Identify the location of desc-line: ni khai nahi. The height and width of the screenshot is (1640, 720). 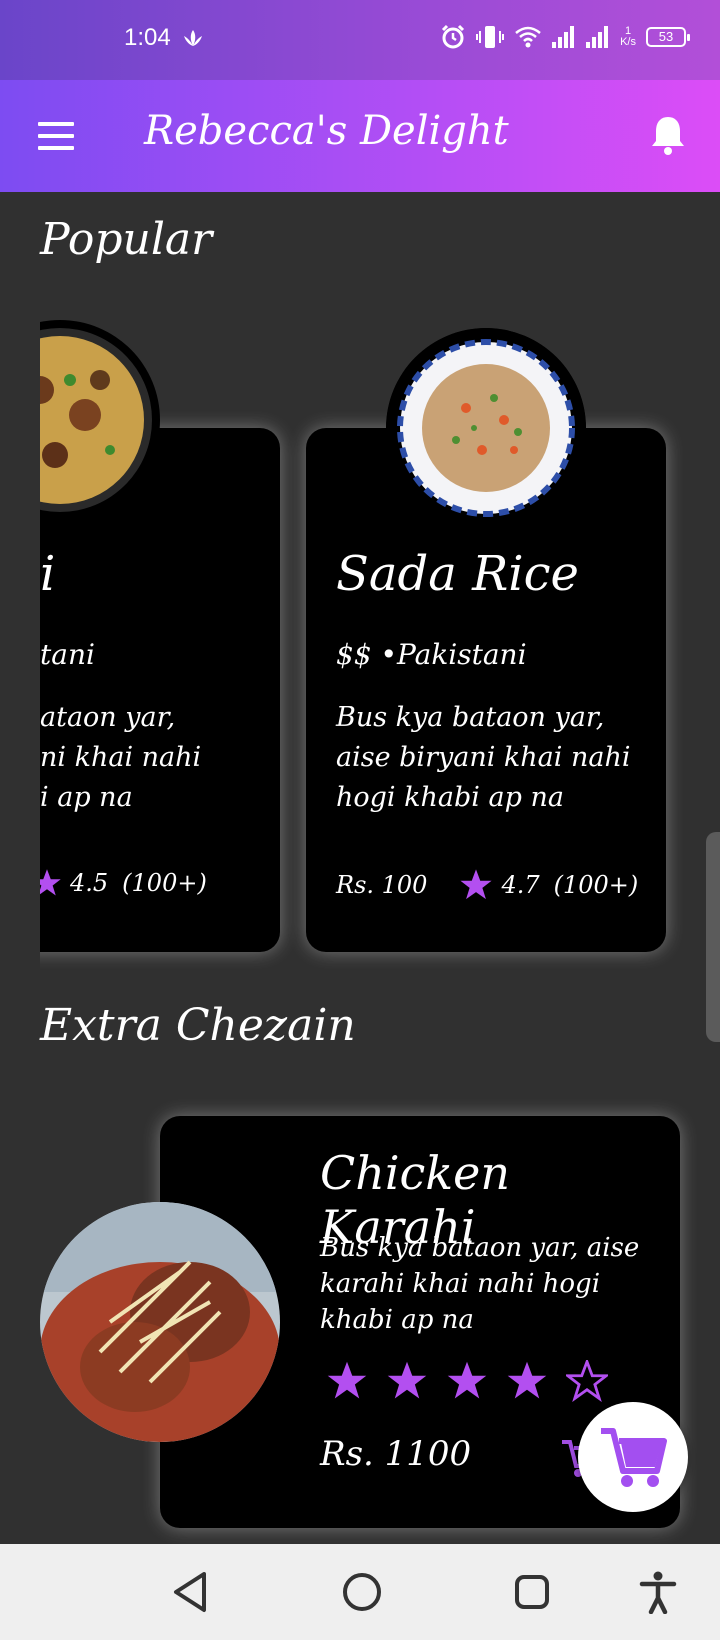
(121, 757).